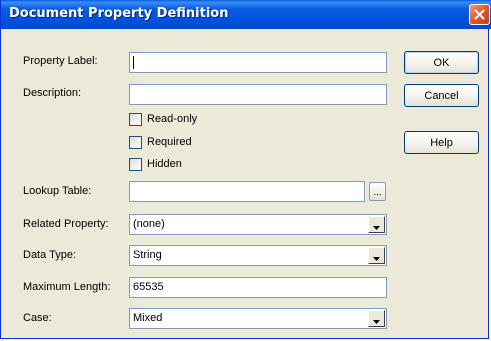 Image resolution: width=491 pixels, height=341 pixels. What do you see at coordinates (37, 318) in the screenshot?
I see `case-label: Case:` at bounding box center [37, 318].